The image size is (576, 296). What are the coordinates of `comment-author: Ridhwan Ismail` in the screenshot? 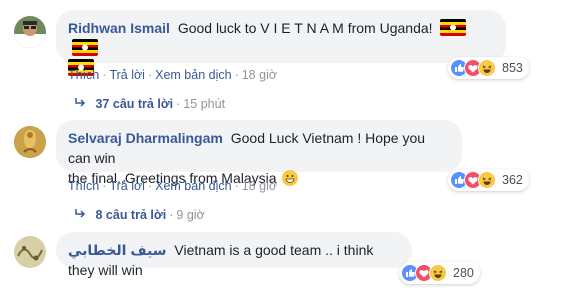 It's located at (119, 28).